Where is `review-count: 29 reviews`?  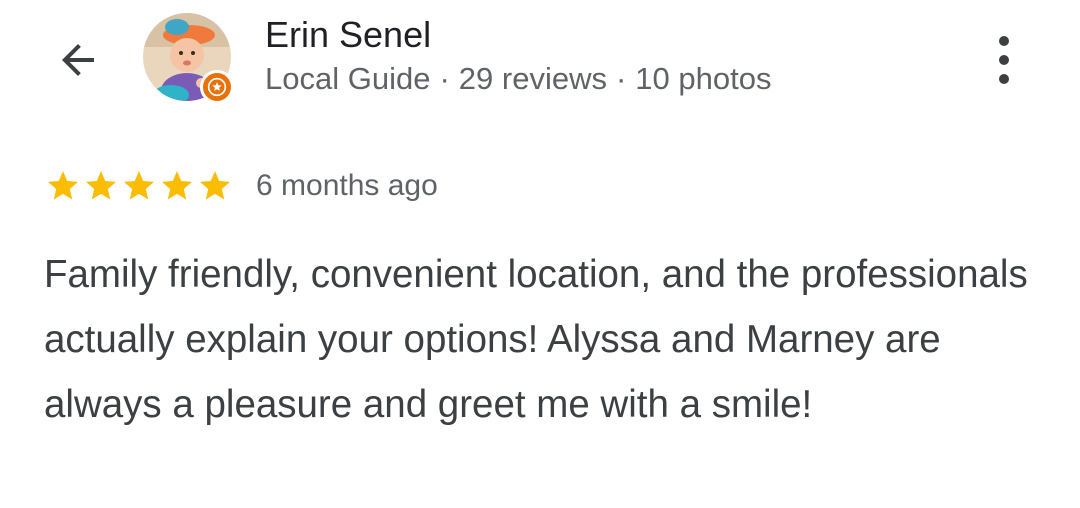 review-count: 29 reviews is located at coordinates (532, 78).